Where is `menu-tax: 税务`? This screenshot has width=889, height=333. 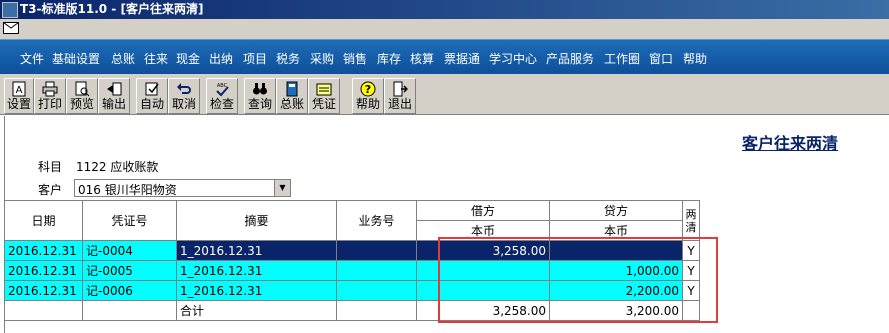
menu-tax: 税务 is located at coordinates (288, 58).